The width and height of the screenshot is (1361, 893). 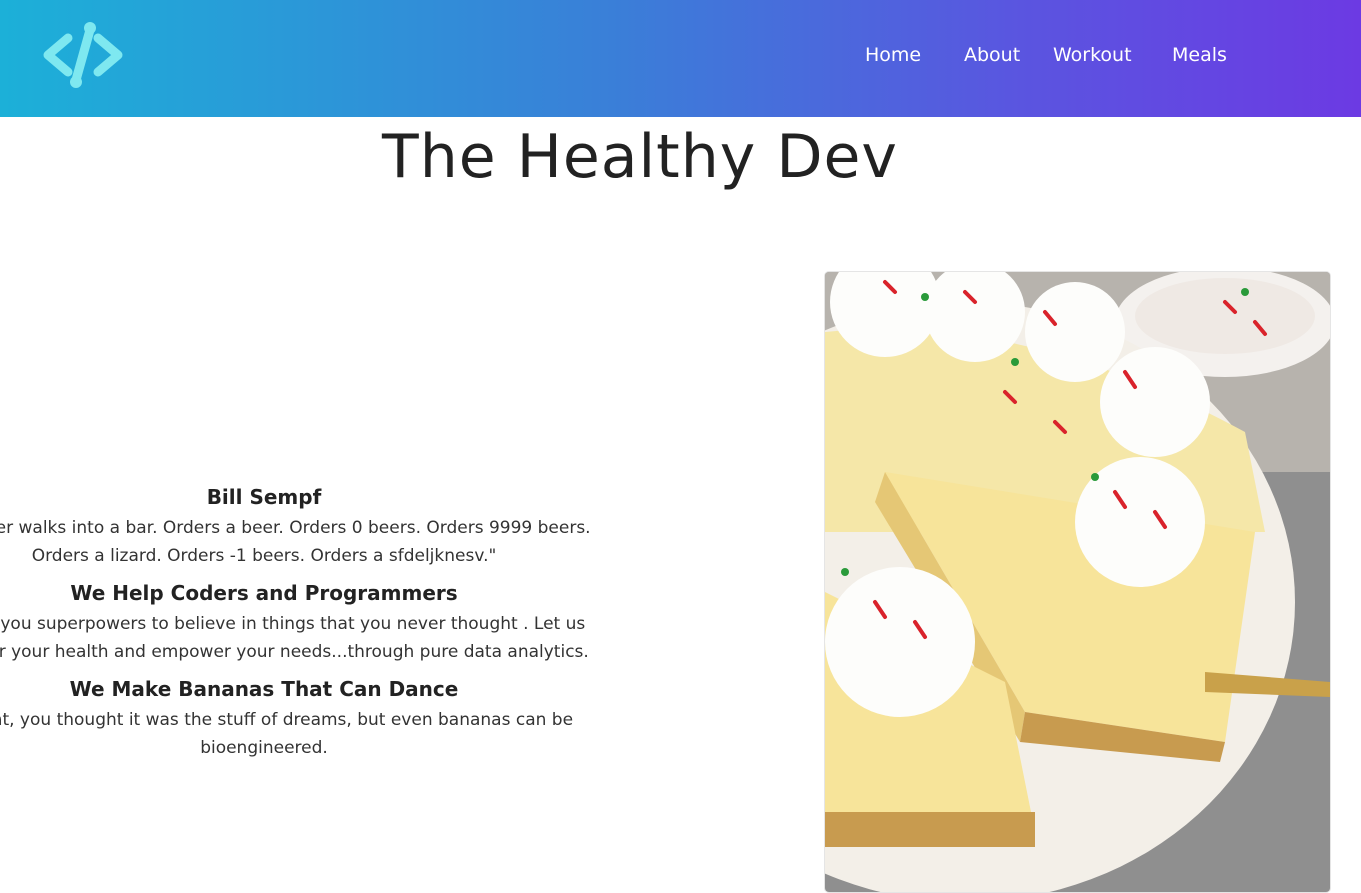 I want to click on nav-meals-link: Meals, so click(x=1199, y=55).